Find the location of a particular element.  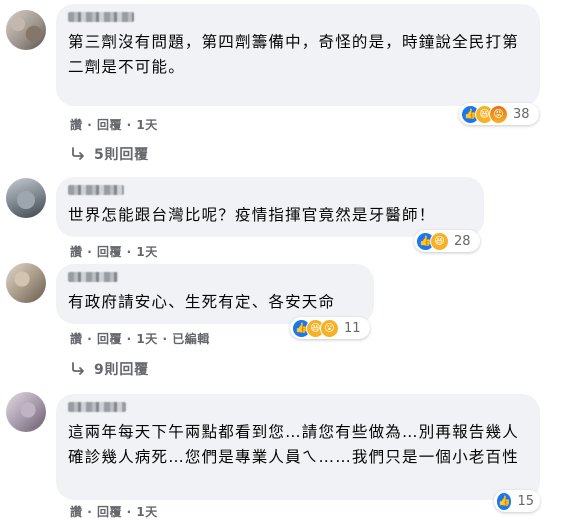

like-icon: 👍 is located at coordinates (504, 501).